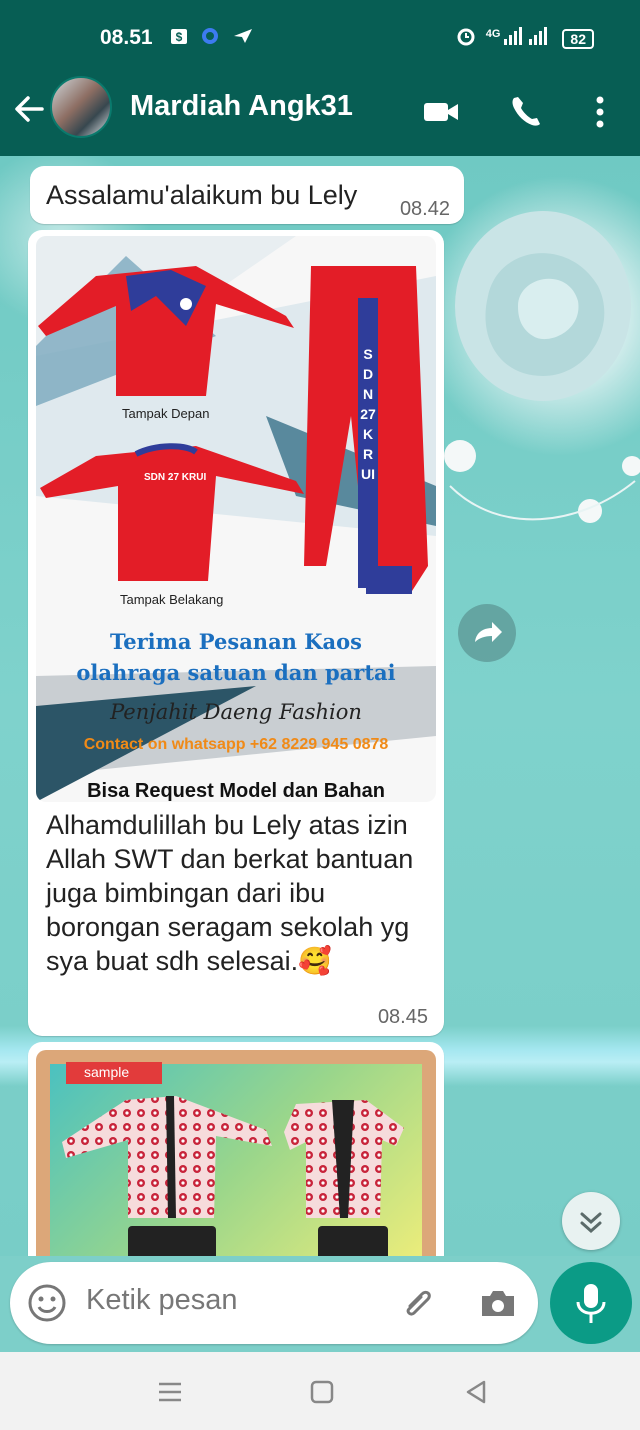 The image size is (640, 1430). I want to click on avatar, so click(81, 107).